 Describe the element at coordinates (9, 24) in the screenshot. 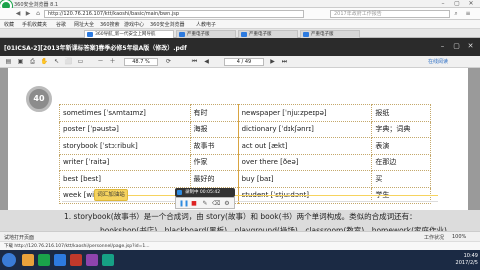

I see `bookmark-item: 收藏` at that location.